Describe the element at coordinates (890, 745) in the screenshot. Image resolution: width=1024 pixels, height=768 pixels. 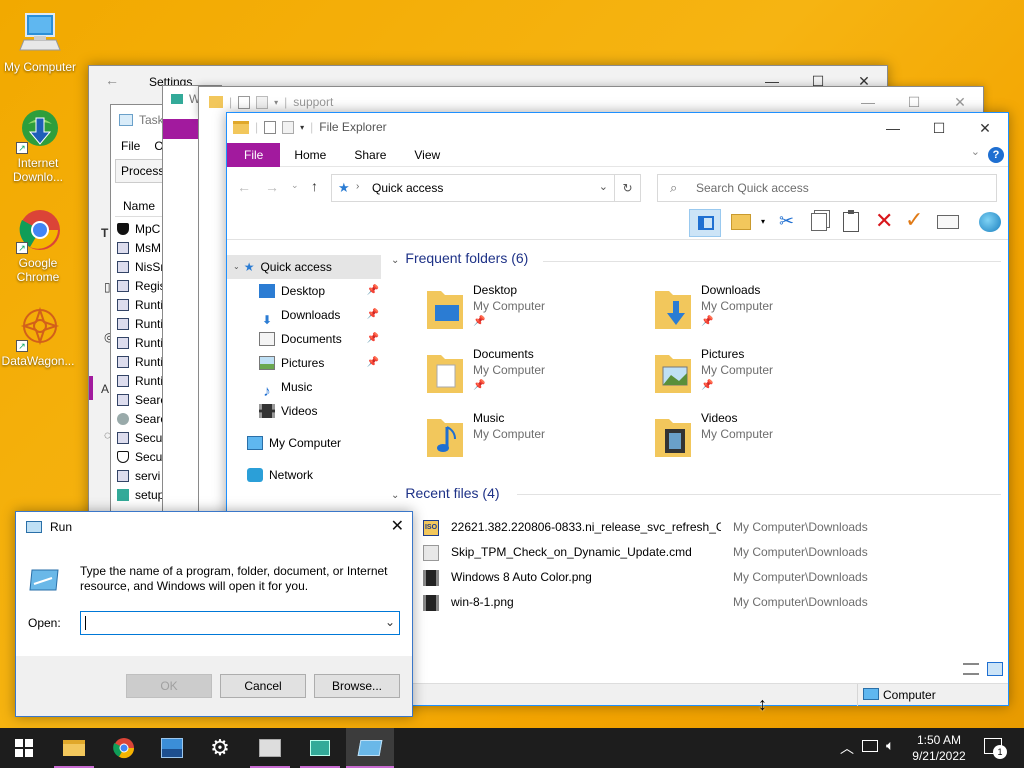
I see `volume-icon: 🔈︎` at that location.